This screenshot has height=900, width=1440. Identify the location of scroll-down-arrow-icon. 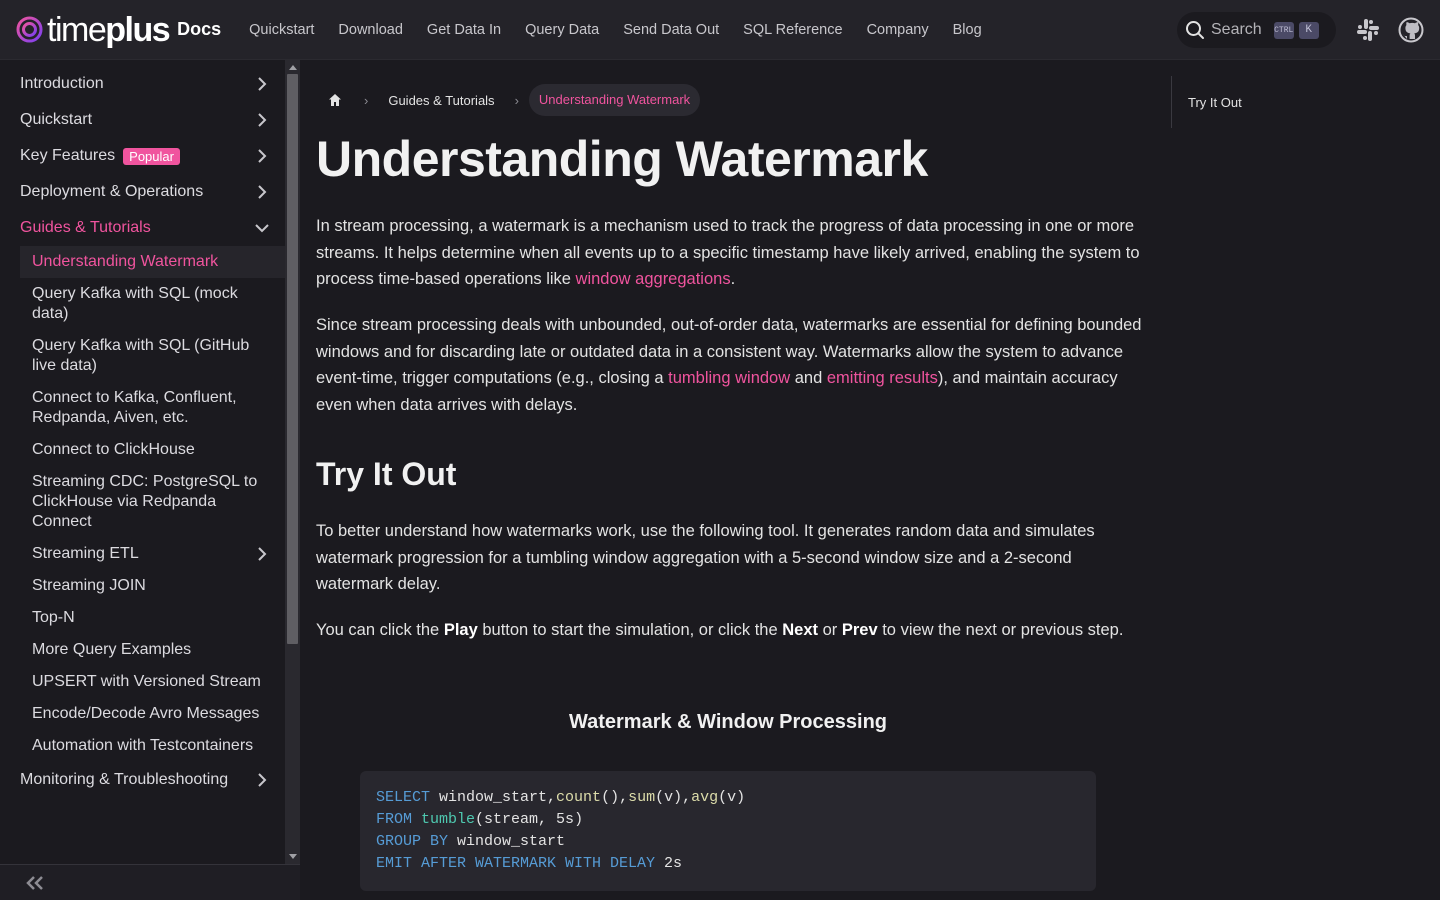
(293, 856).